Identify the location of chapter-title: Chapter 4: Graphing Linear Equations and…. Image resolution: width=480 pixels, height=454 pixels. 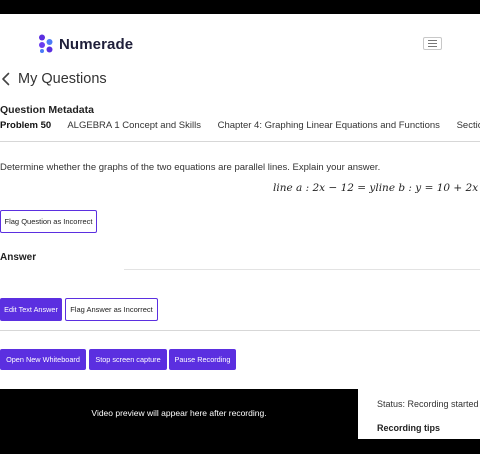
(329, 125).